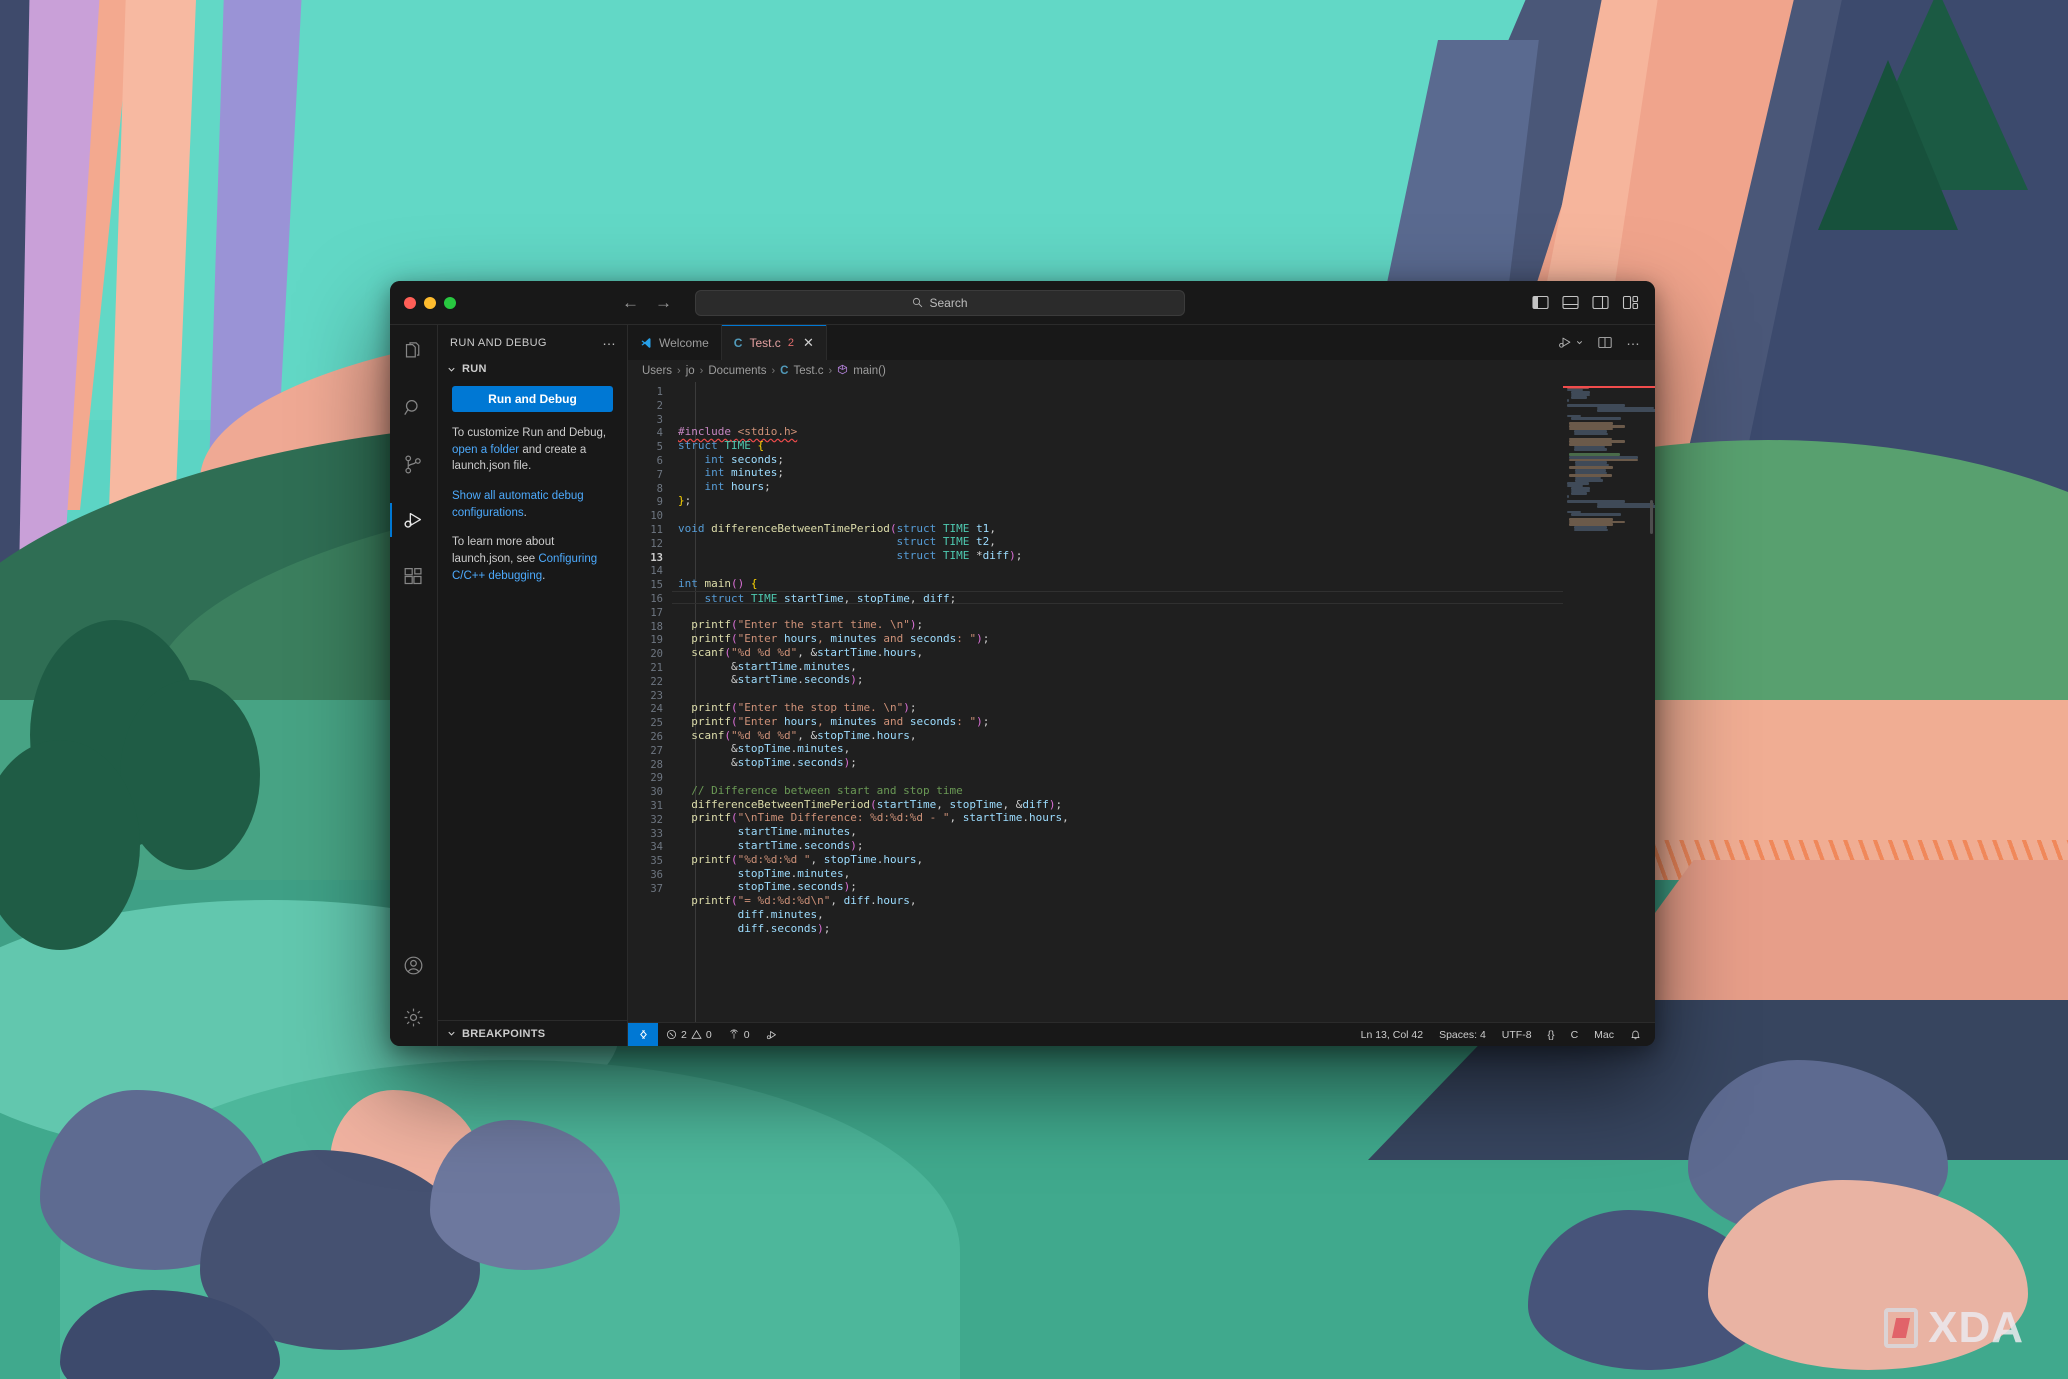  I want to click on status-indentation: Spaces: 4, so click(1462, 1035).